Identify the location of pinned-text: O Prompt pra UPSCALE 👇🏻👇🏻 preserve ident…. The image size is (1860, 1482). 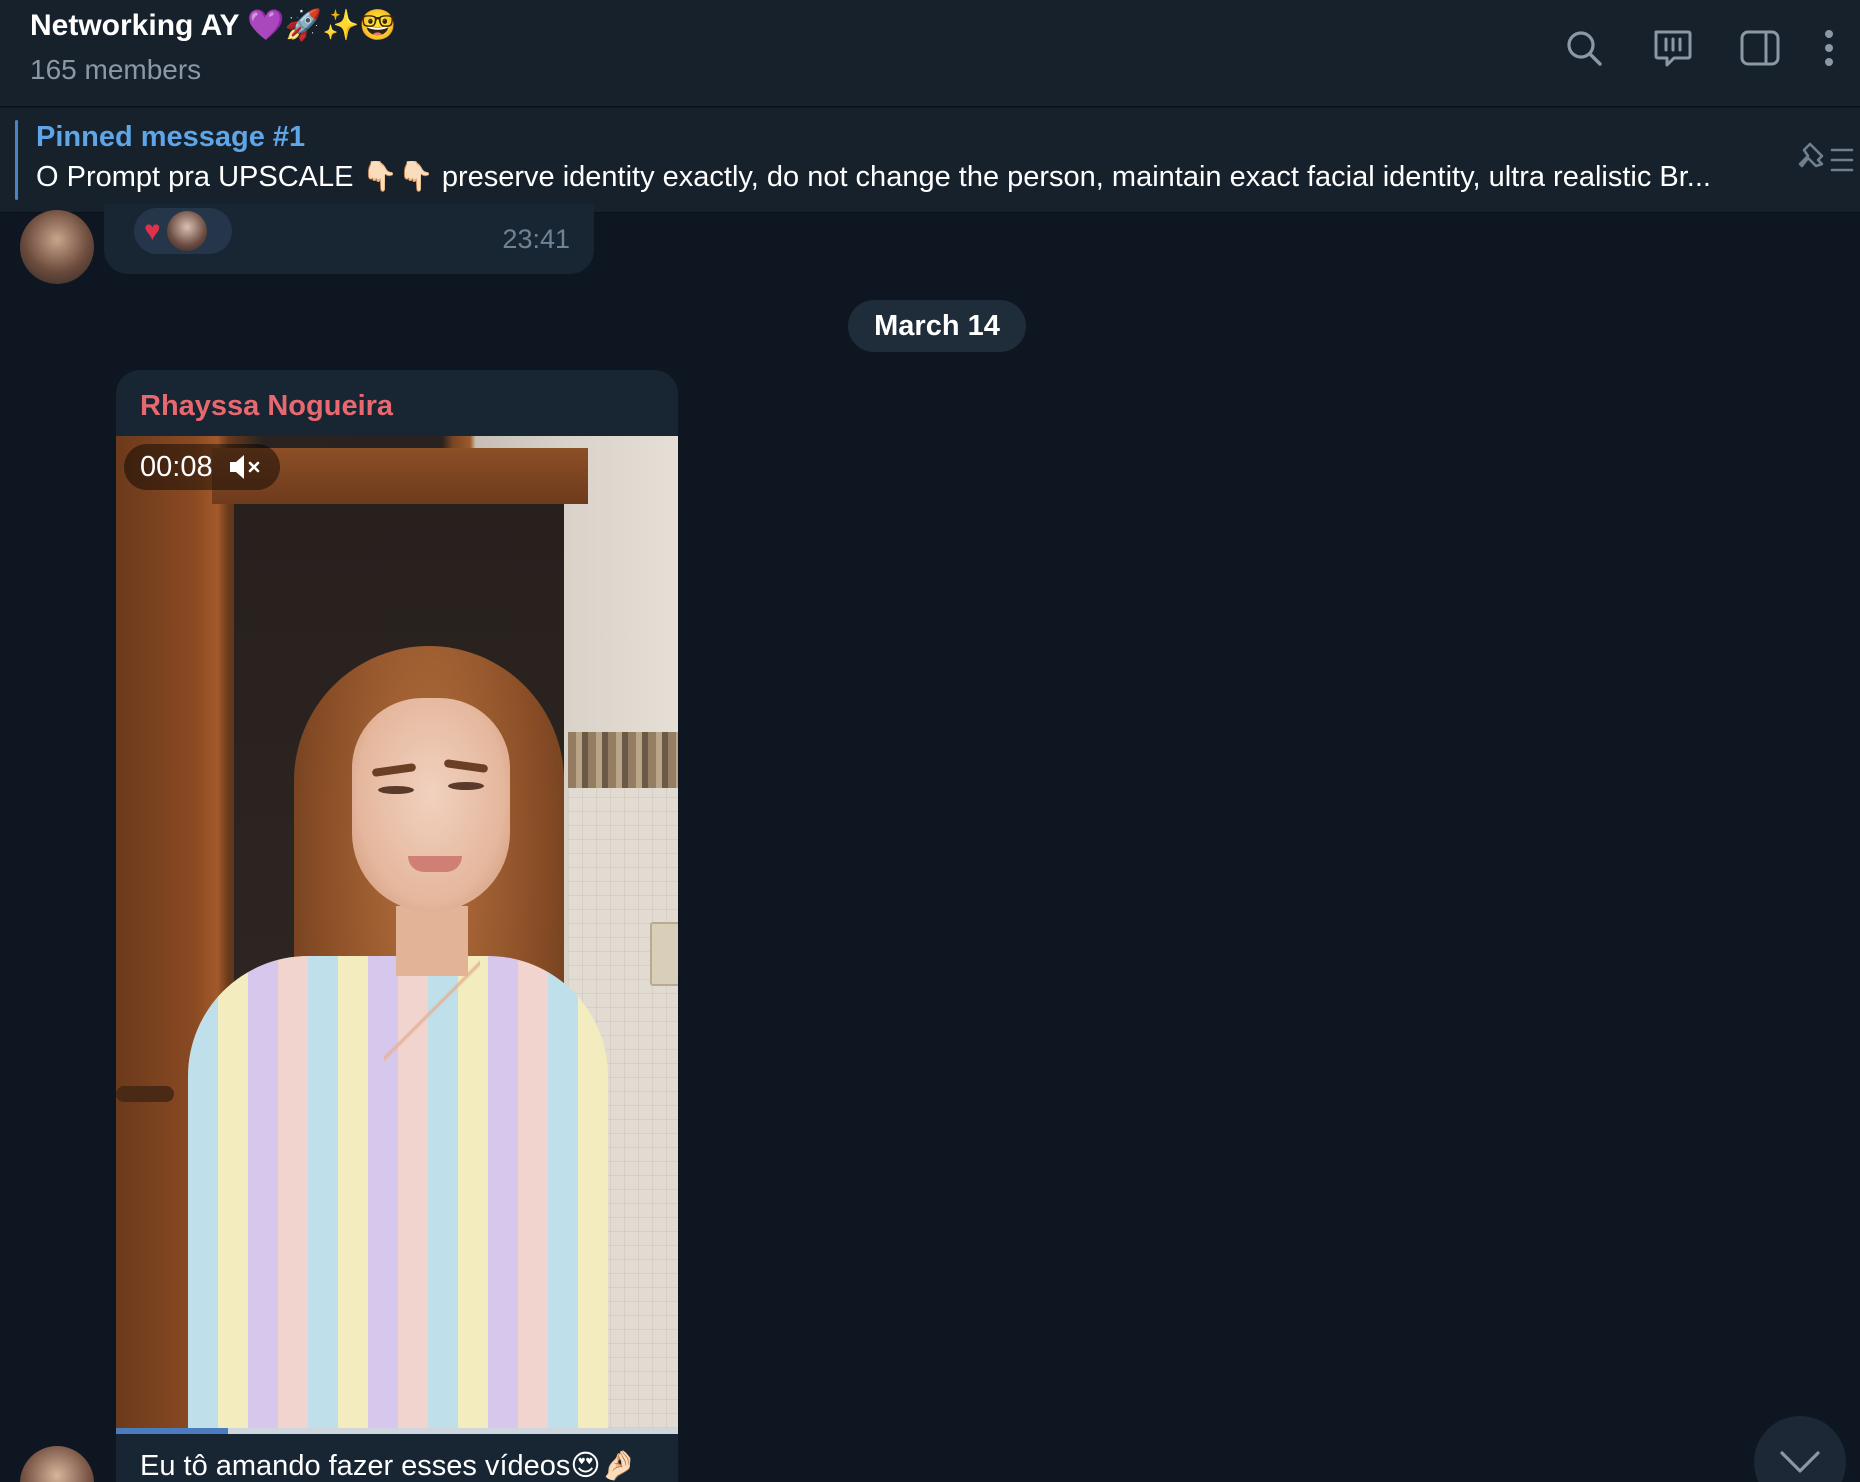
(873, 177).